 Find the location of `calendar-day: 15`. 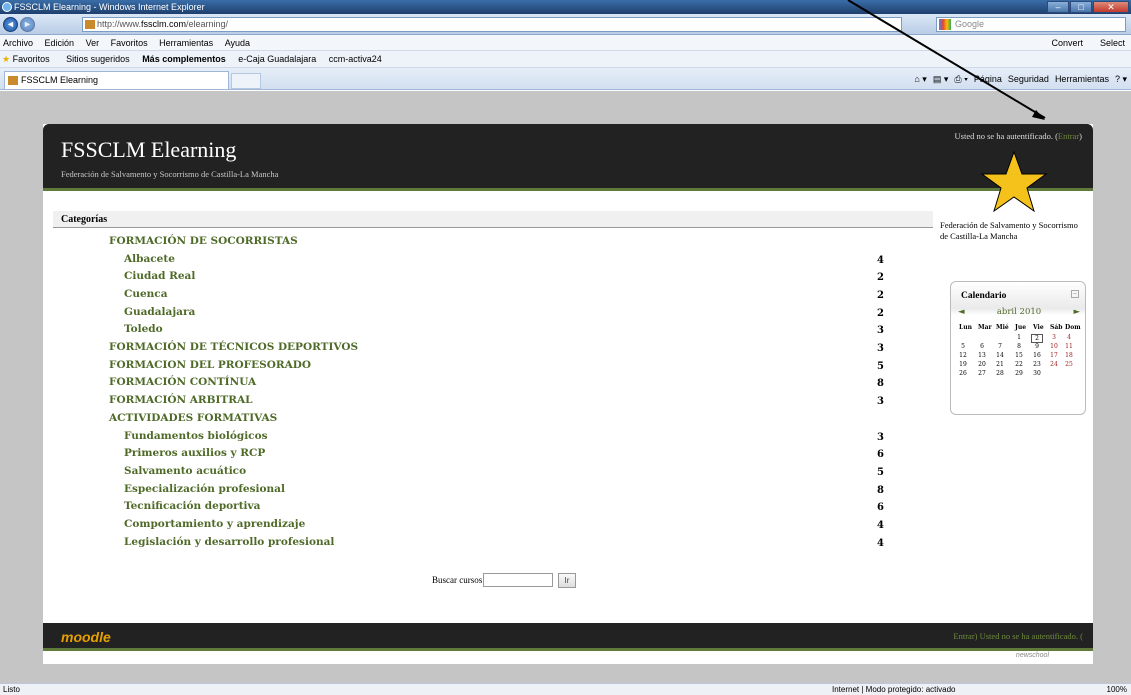

calendar-day: 15 is located at coordinates (1019, 355).